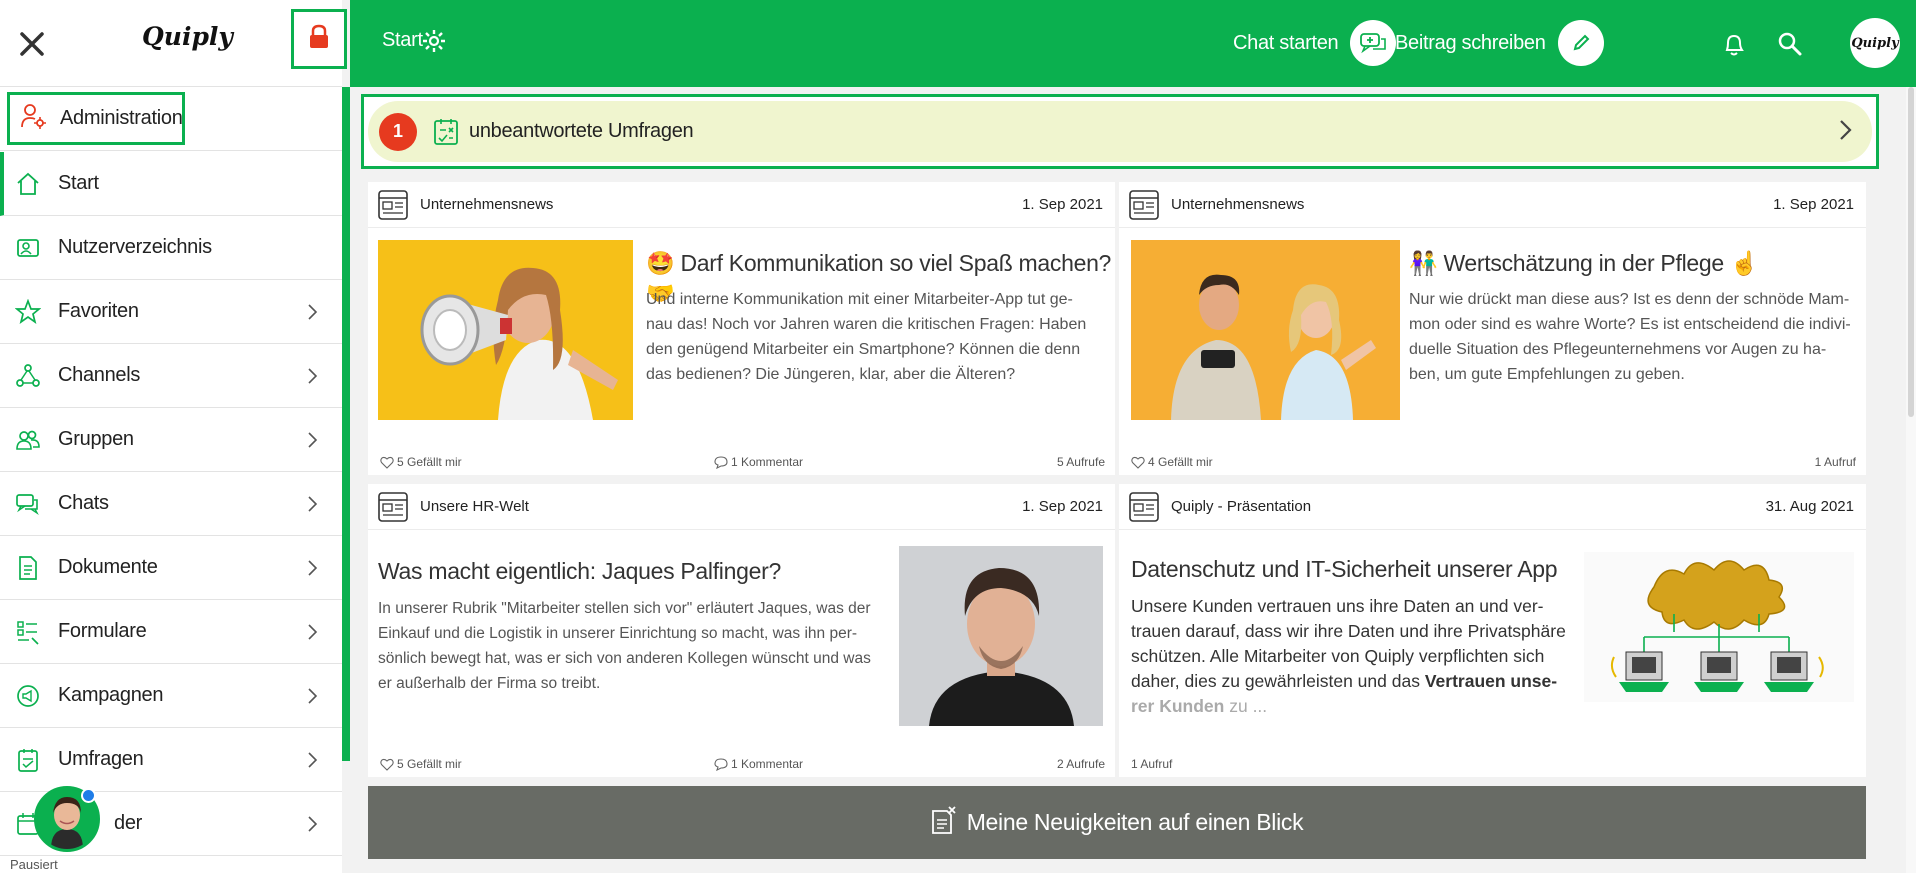 This screenshot has height=873, width=1916. I want to click on new-chat-icon, so click(1373, 43).